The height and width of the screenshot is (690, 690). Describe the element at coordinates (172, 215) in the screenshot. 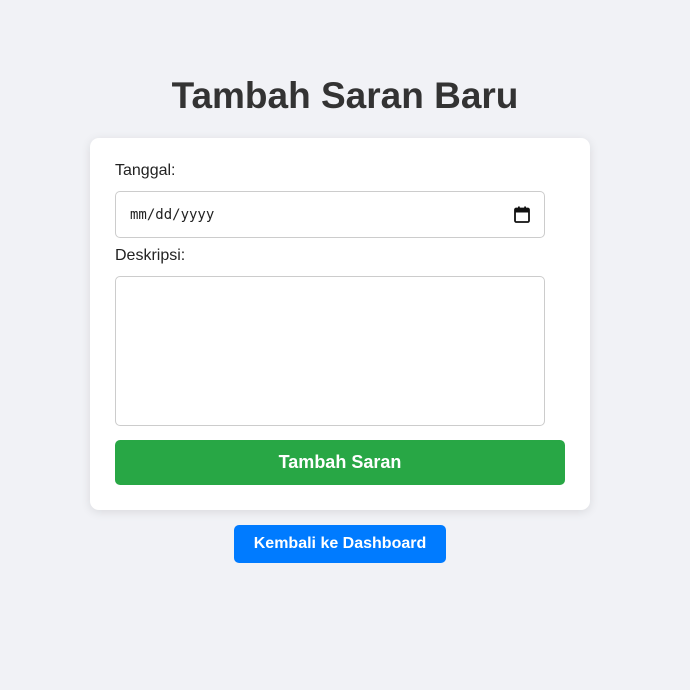

I see `date-placeholder: mm/dd/yyyy` at that location.